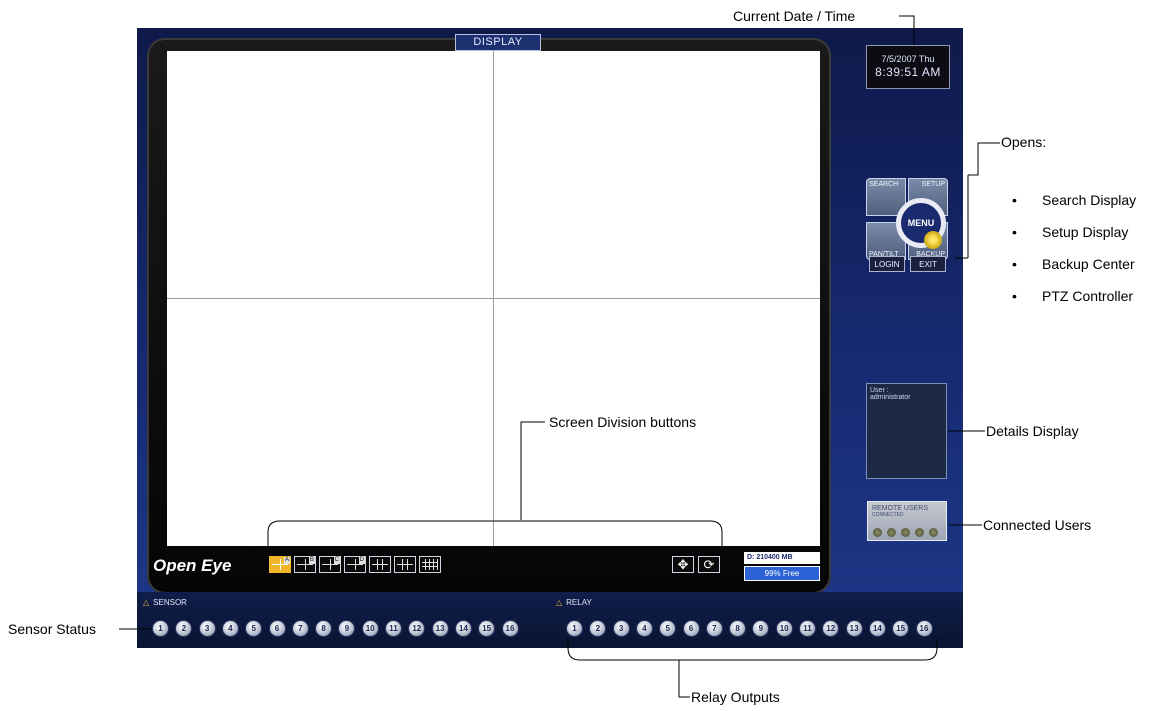 The image size is (1164, 711). Describe the element at coordinates (735, 697) in the screenshot. I see `annotation-relay-outputs: Relay Outputs` at that location.